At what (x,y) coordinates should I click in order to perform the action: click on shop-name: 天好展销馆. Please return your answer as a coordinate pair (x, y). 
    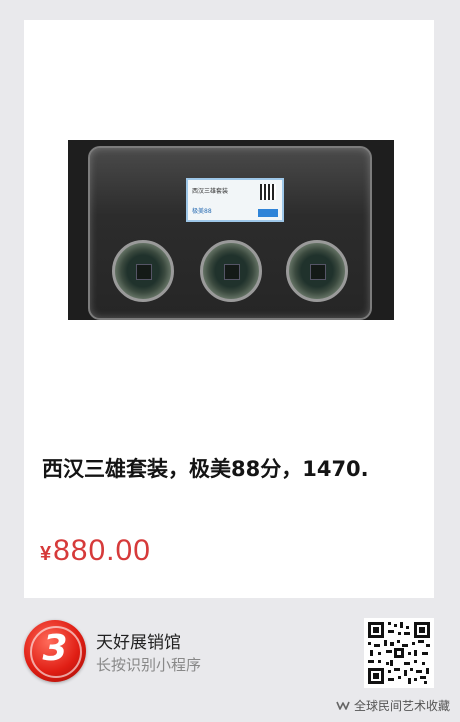
    Looking at the image, I should click on (138, 643).